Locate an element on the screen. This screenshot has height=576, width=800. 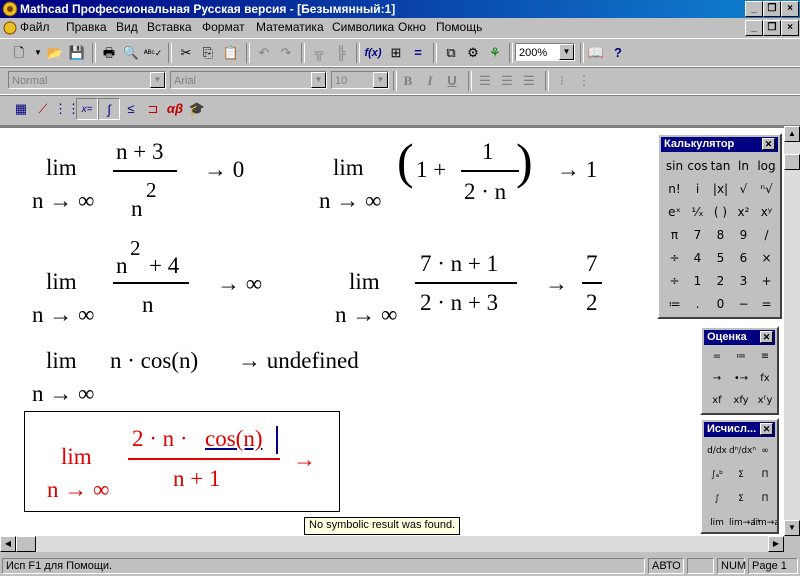
calculator-key: n! is located at coordinates (674, 189).